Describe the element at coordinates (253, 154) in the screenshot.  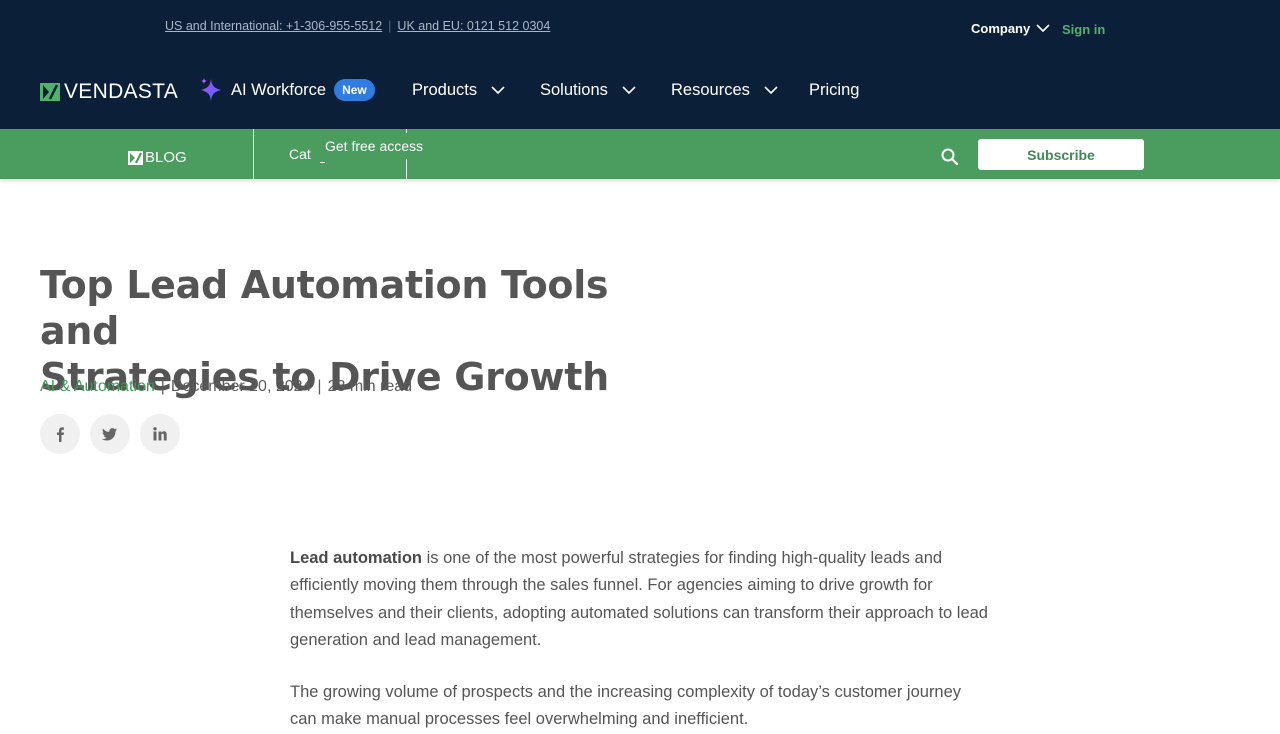
I see `divider` at that location.